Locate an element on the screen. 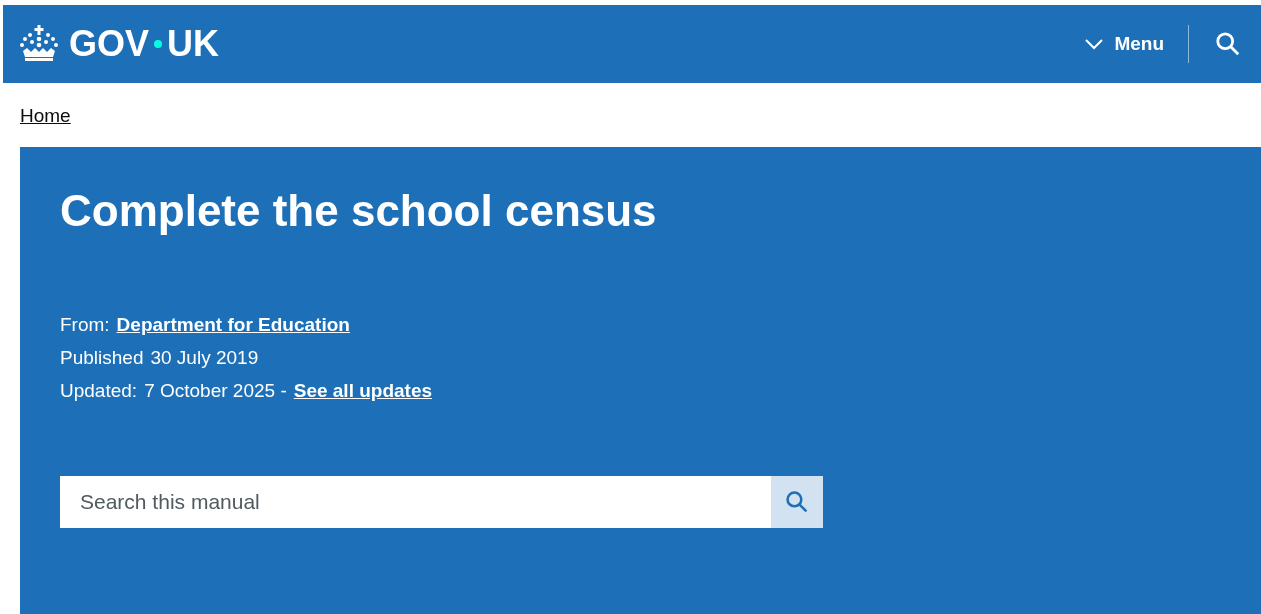 The width and height of the screenshot is (1261, 614). crown-icon is located at coordinates (39, 44).